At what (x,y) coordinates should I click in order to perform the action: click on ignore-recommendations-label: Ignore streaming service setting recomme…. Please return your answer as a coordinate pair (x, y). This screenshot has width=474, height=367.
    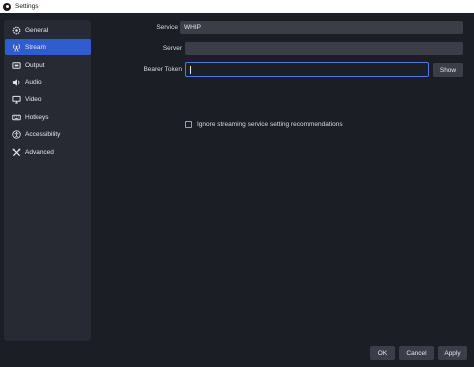
    Looking at the image, I should click on (270, 124).